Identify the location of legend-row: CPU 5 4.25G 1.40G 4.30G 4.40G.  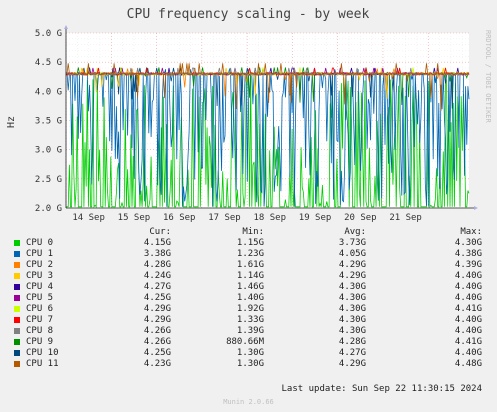
(248, 298).